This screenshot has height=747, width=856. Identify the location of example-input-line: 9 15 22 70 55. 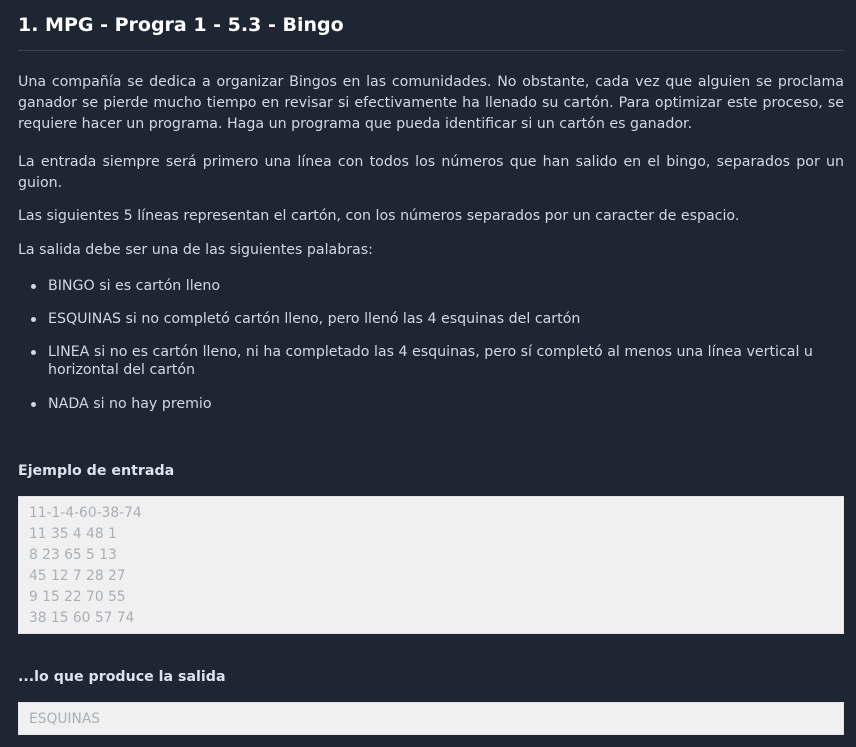
(77, 597).